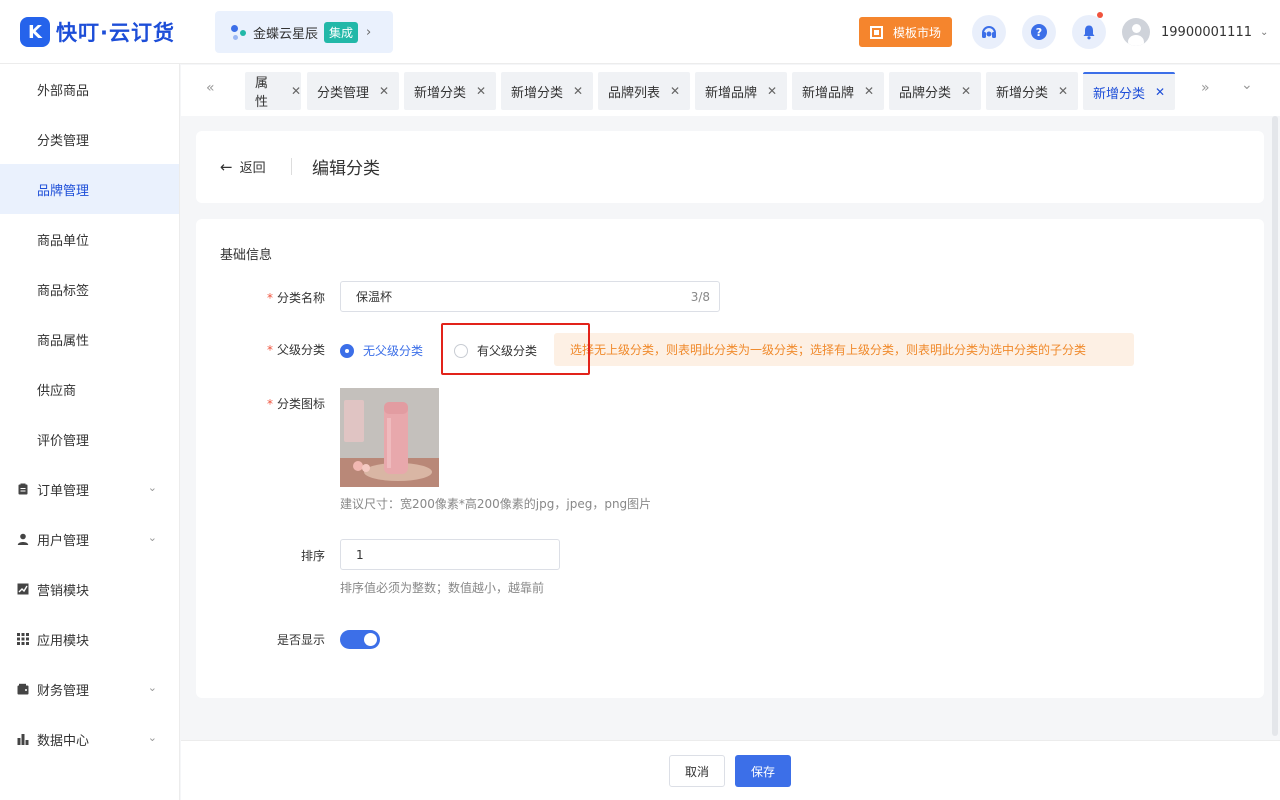  I want to click on label-text: 是否显示, so click(300, 640).